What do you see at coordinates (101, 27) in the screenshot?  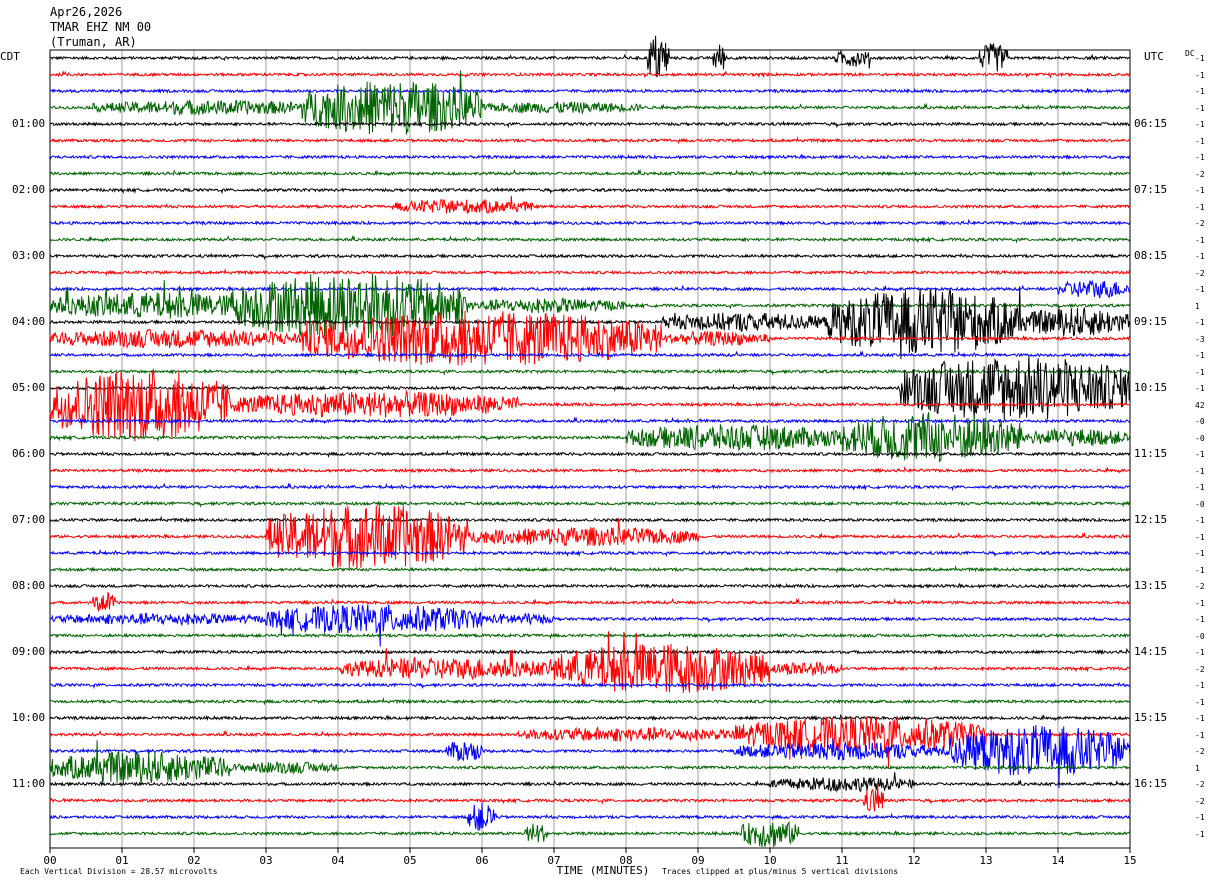 I see `header-station: TMAR EHZ NM 00` at bounding box center [101, 27].